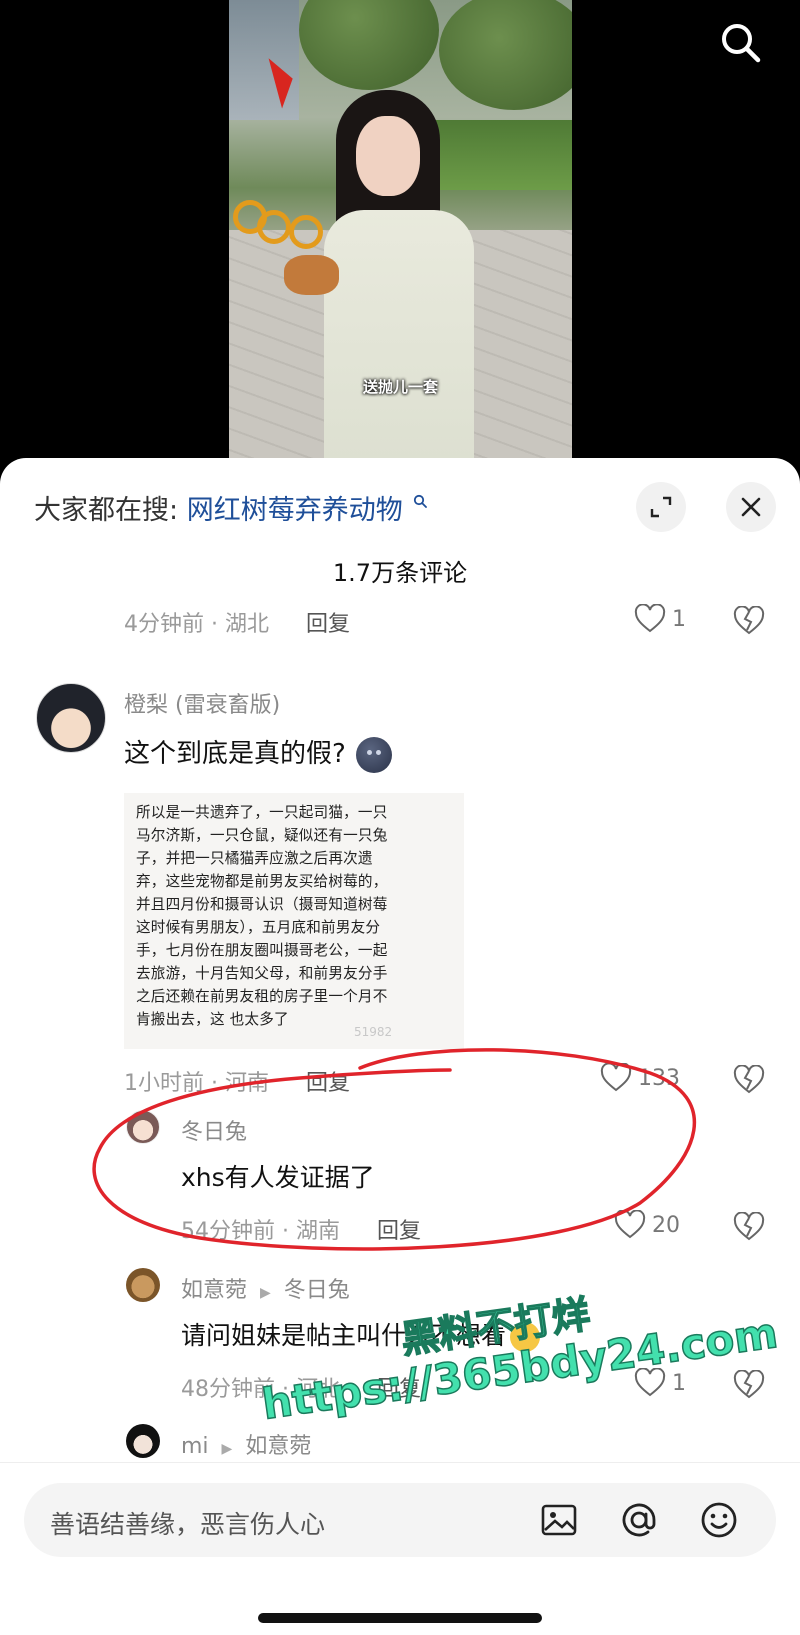  I want to click on close-icon, so click(751, 507).